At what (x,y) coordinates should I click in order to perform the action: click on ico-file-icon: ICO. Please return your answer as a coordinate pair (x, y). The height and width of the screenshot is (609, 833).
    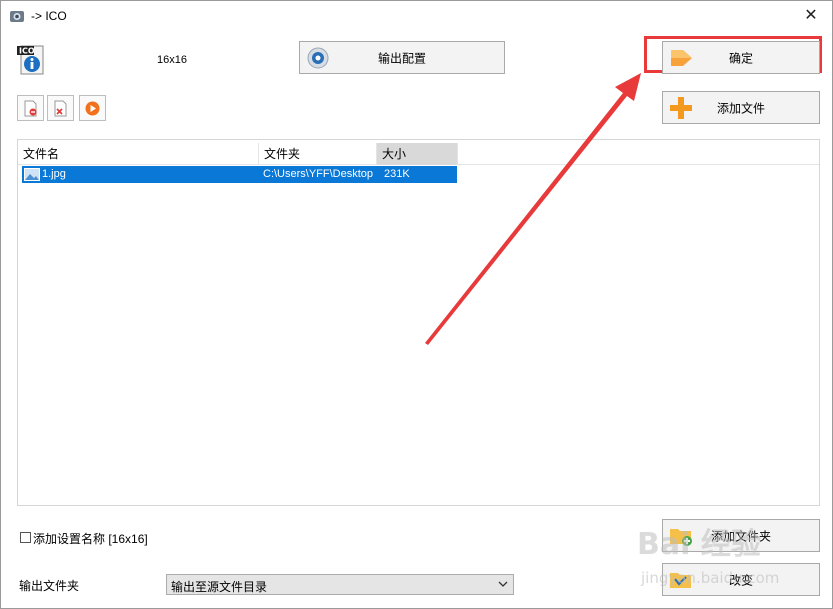
    Looking at the image, I should click on (30, 60).